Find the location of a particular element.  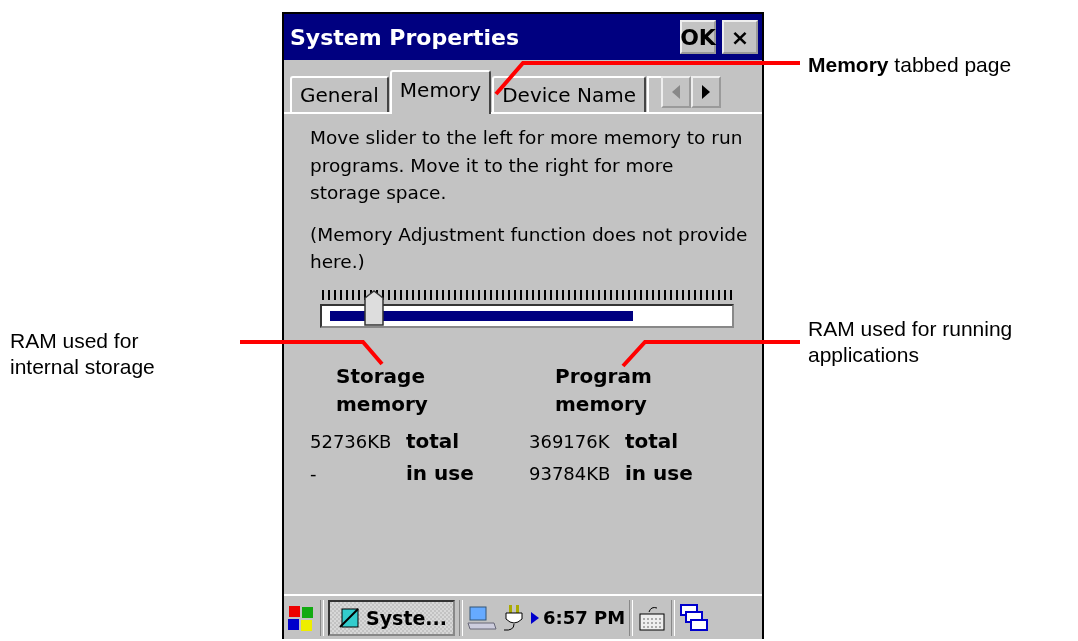

tab: Device Name is located at coordinates (569, 94).